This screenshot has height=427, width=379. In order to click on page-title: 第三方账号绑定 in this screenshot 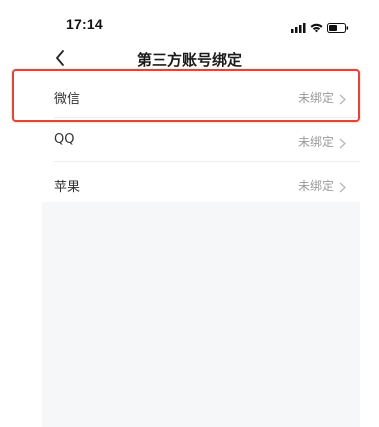, I will do `click(189, 60)`.